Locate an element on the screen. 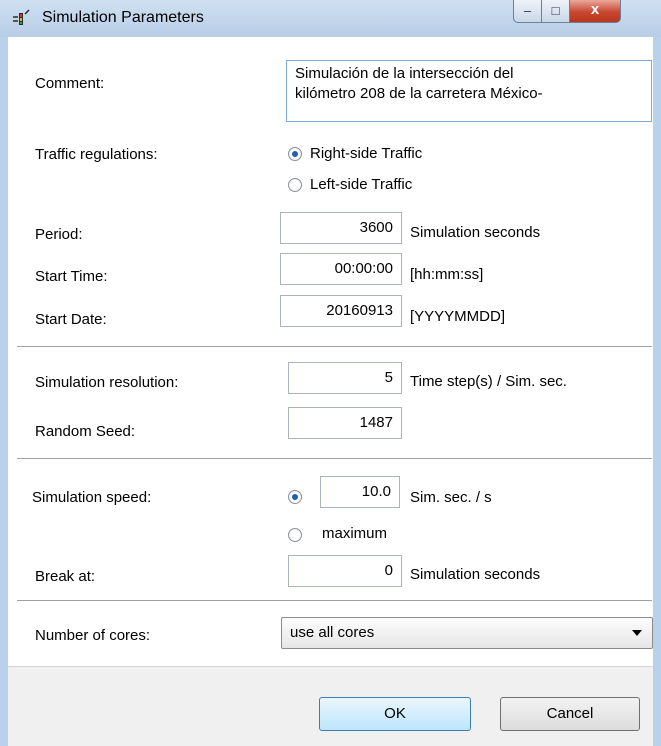  speed-value-radio is located at coordinates (295, 497).